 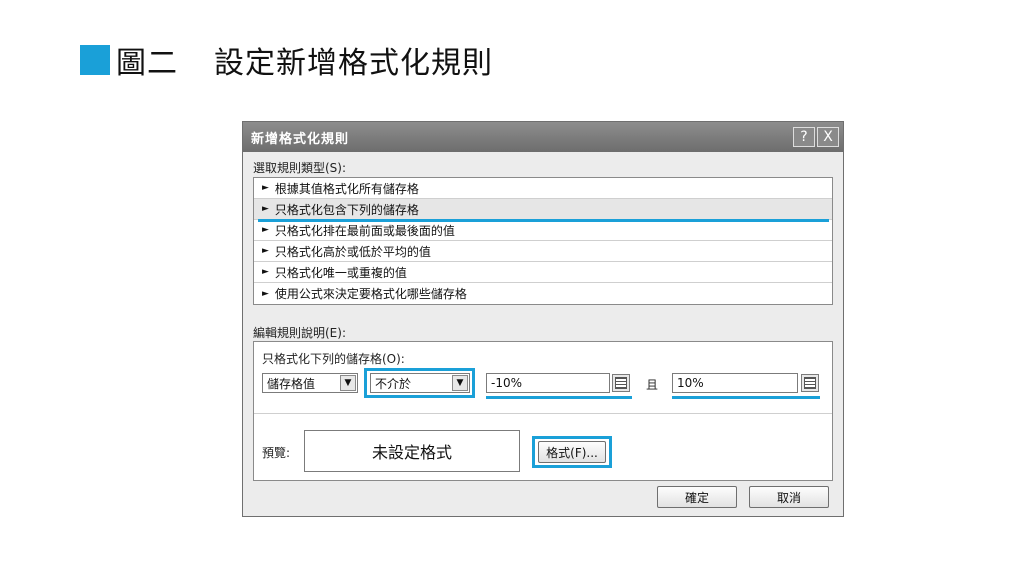 I want to click on rule-type-item: ► 根據其值格式化所有儲存格, so click(x=543, y=188).